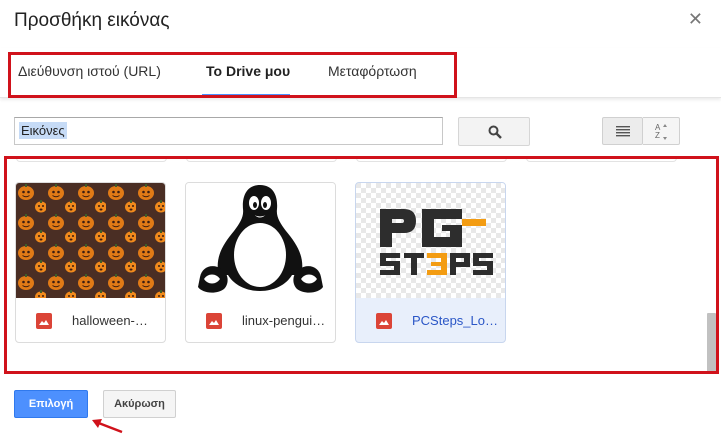 This screenshot has width=721, height=436. I want to click on tab-upload: Μεταφόρτωση, so click(372, 71).